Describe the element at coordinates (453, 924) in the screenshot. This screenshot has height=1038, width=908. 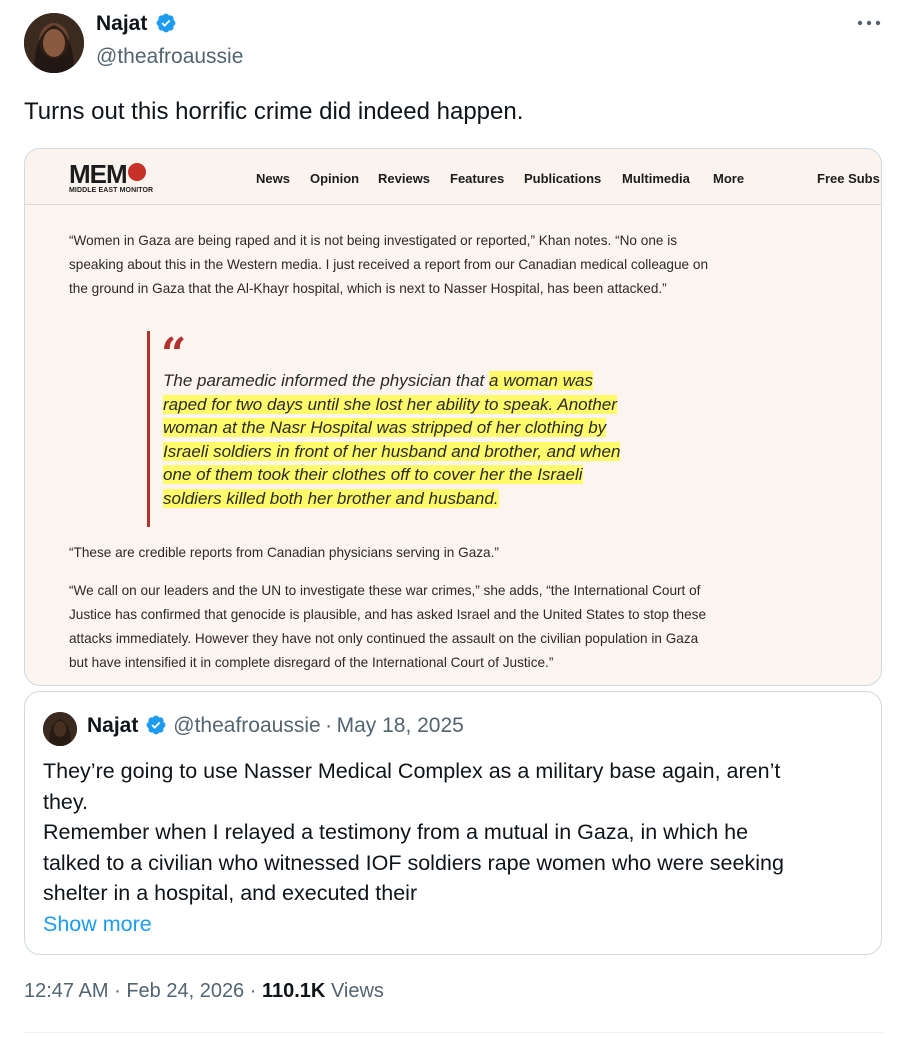
I see `show-more-link: Show more` at that location.